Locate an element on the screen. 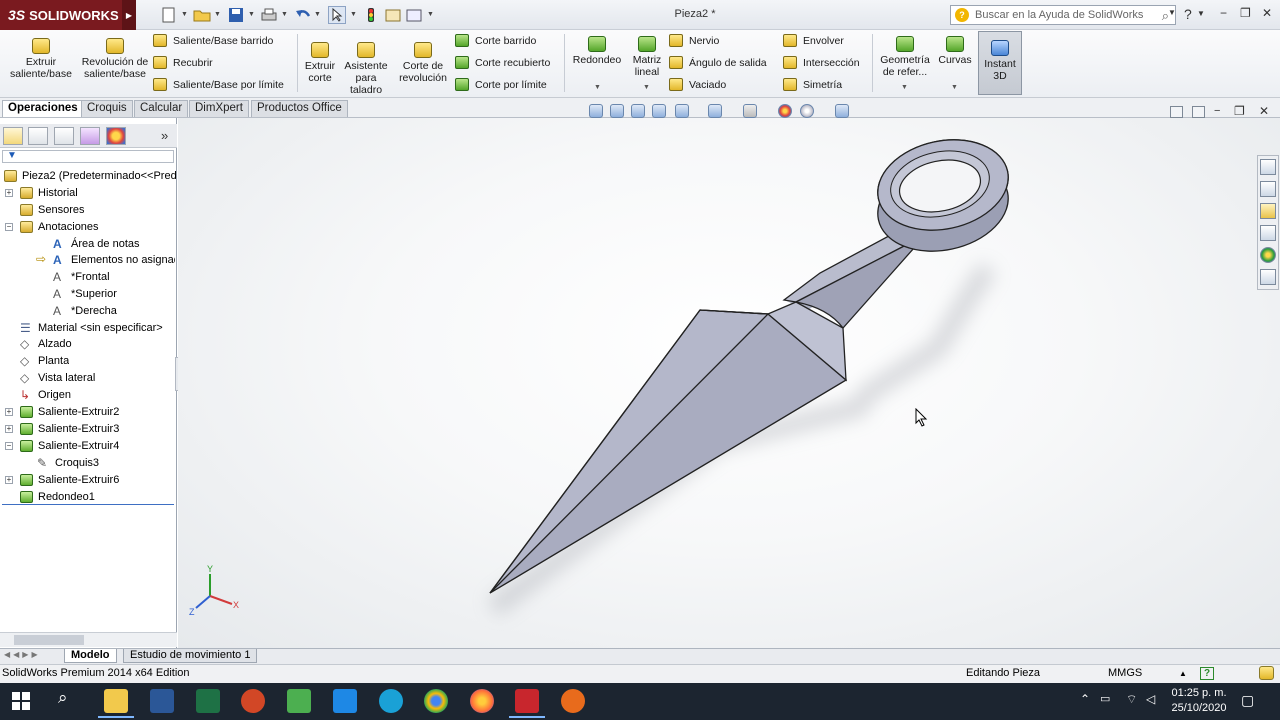  view-palette-icon is located at coordinates (1268, 233).